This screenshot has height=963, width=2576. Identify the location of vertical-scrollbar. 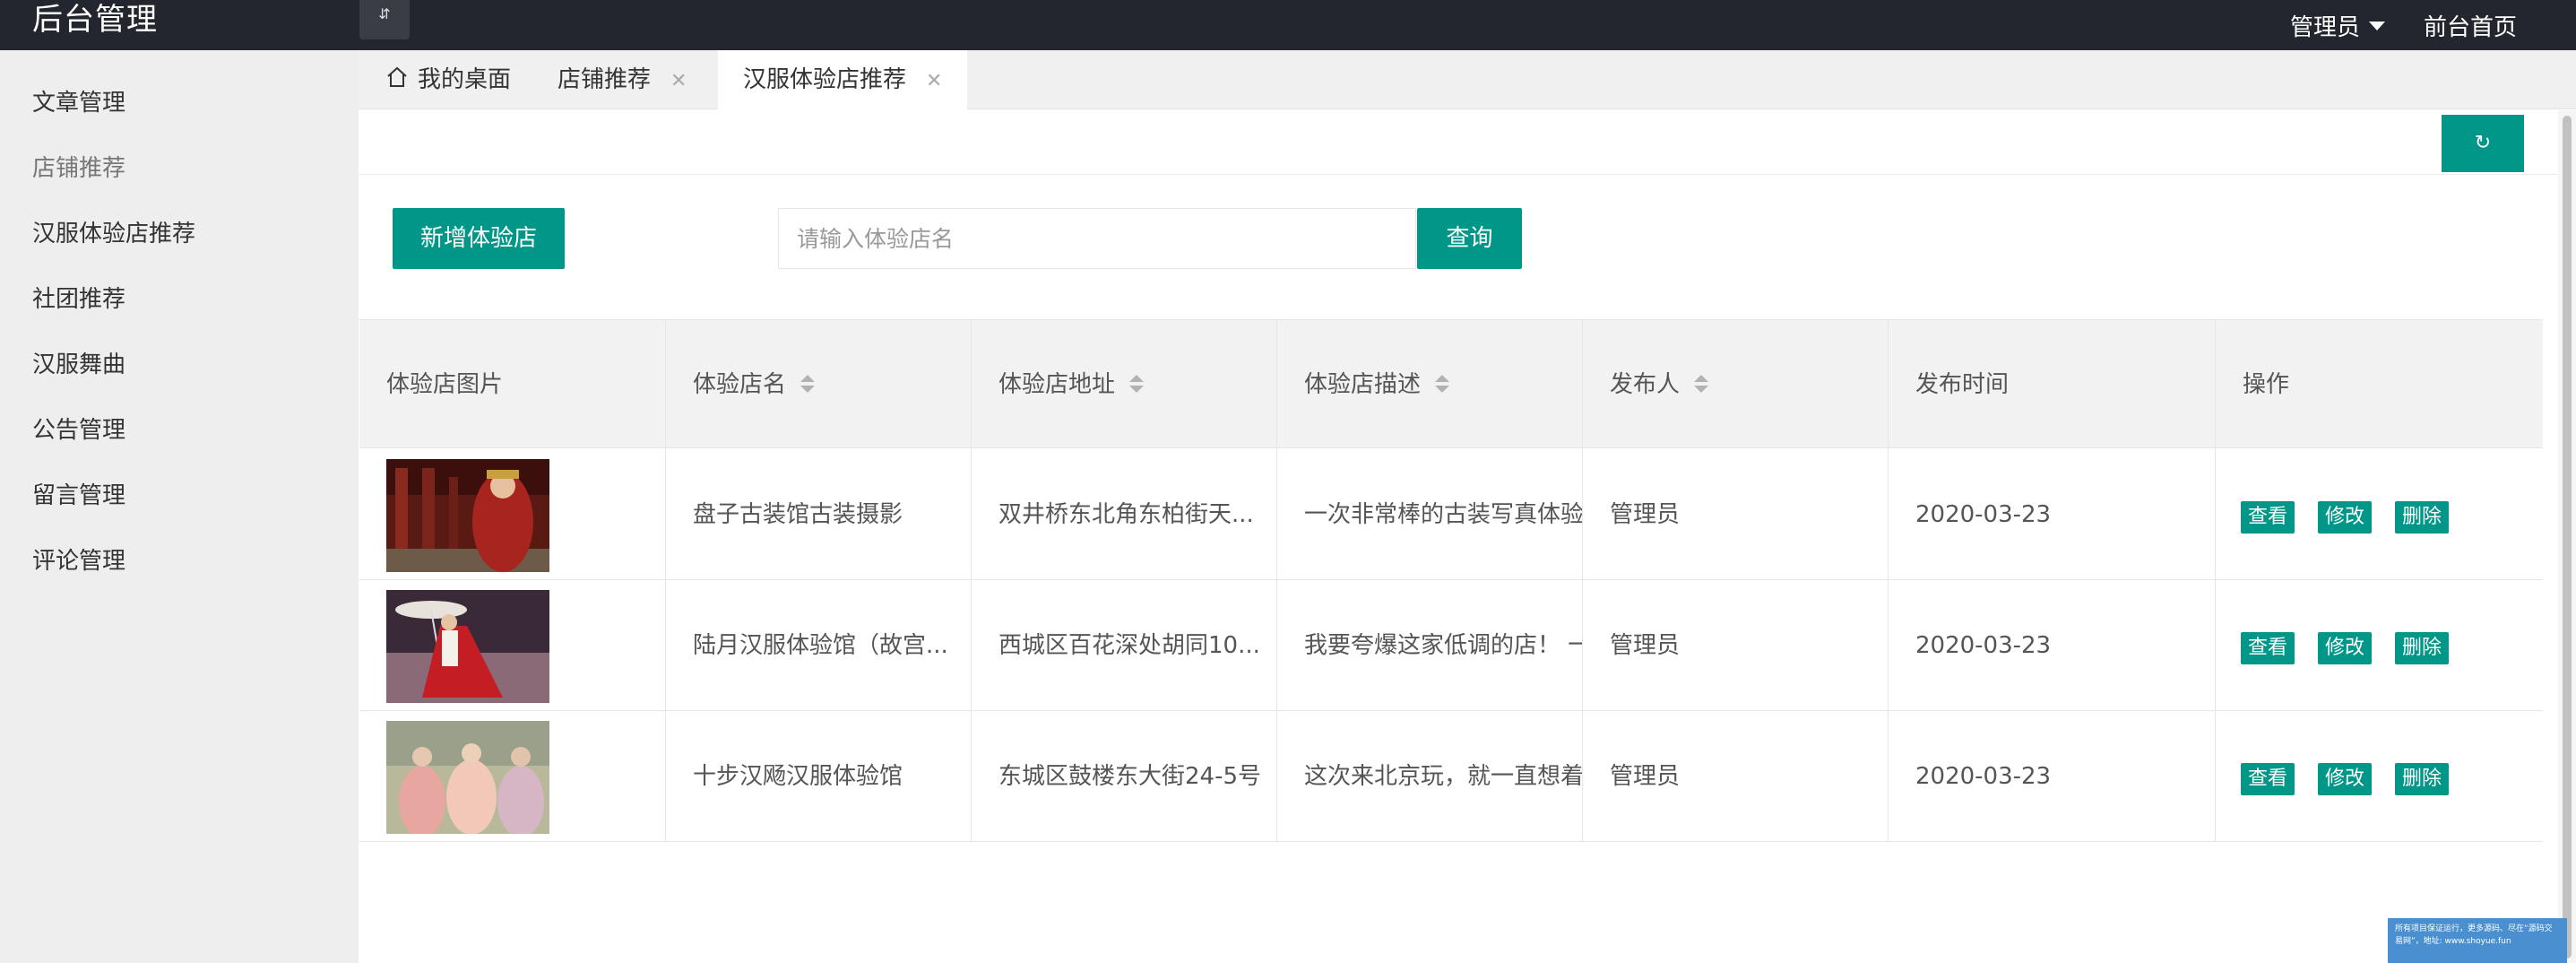
(2567, 536).